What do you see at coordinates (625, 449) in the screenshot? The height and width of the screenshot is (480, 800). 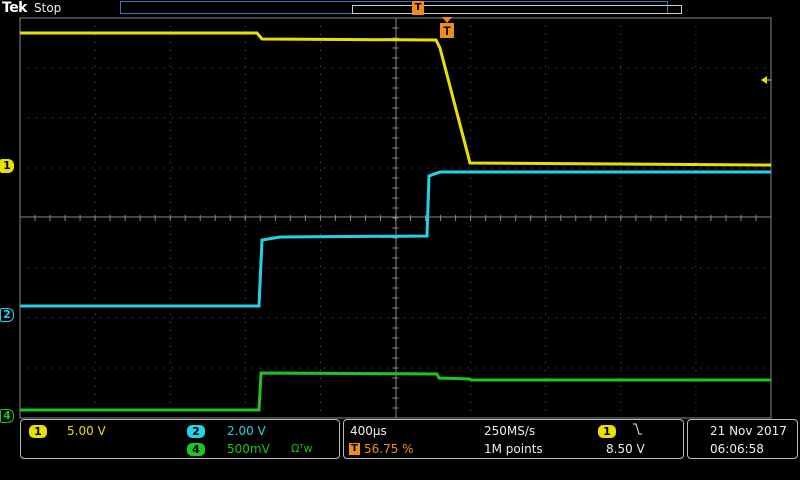 I see `trigger-level: 8.50 V` at bounding box center [625, 449].